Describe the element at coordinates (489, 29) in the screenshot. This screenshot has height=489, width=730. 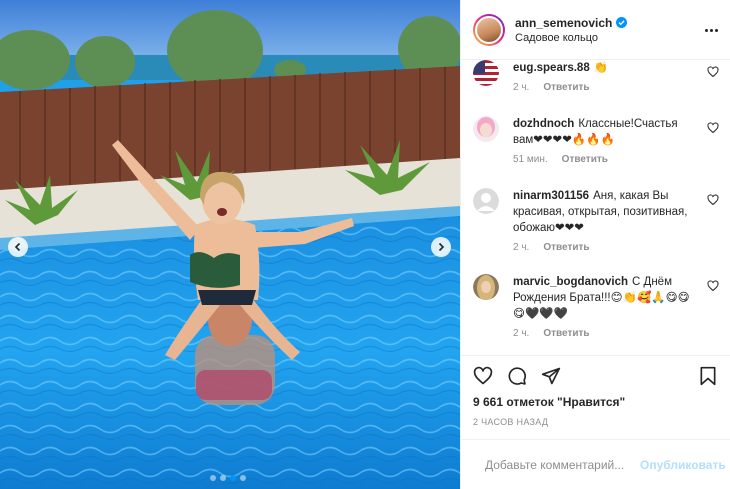
I see `author-avatar` at that location.